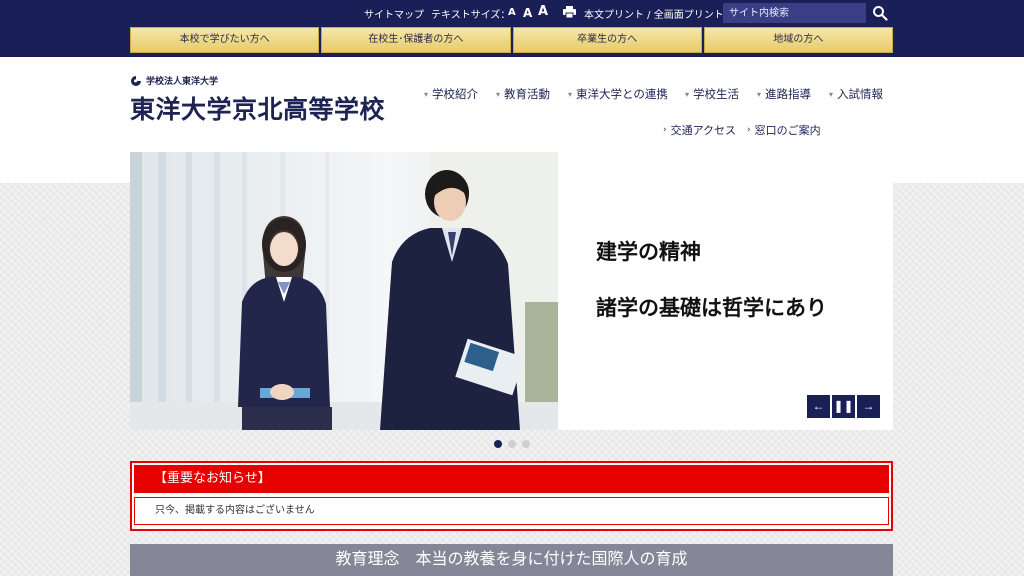  What do you see at coordinates (569, 12) in the screenshot?
I see `printer-icon` at bounding box center [569, 12].